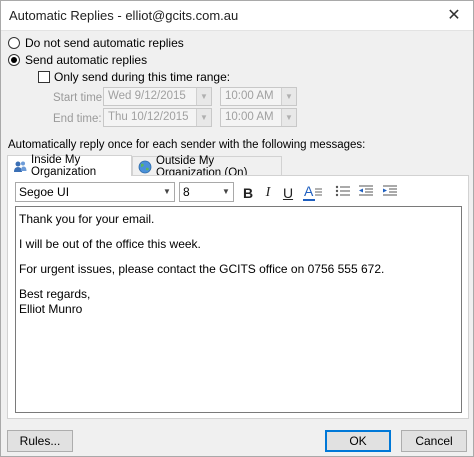 Image resolution: width=474 pixels, height=457 pixels. Describe the element at coordinates (142, 77) in the screenshot. I see `time-range-label: Only send during this time range:` at that location.